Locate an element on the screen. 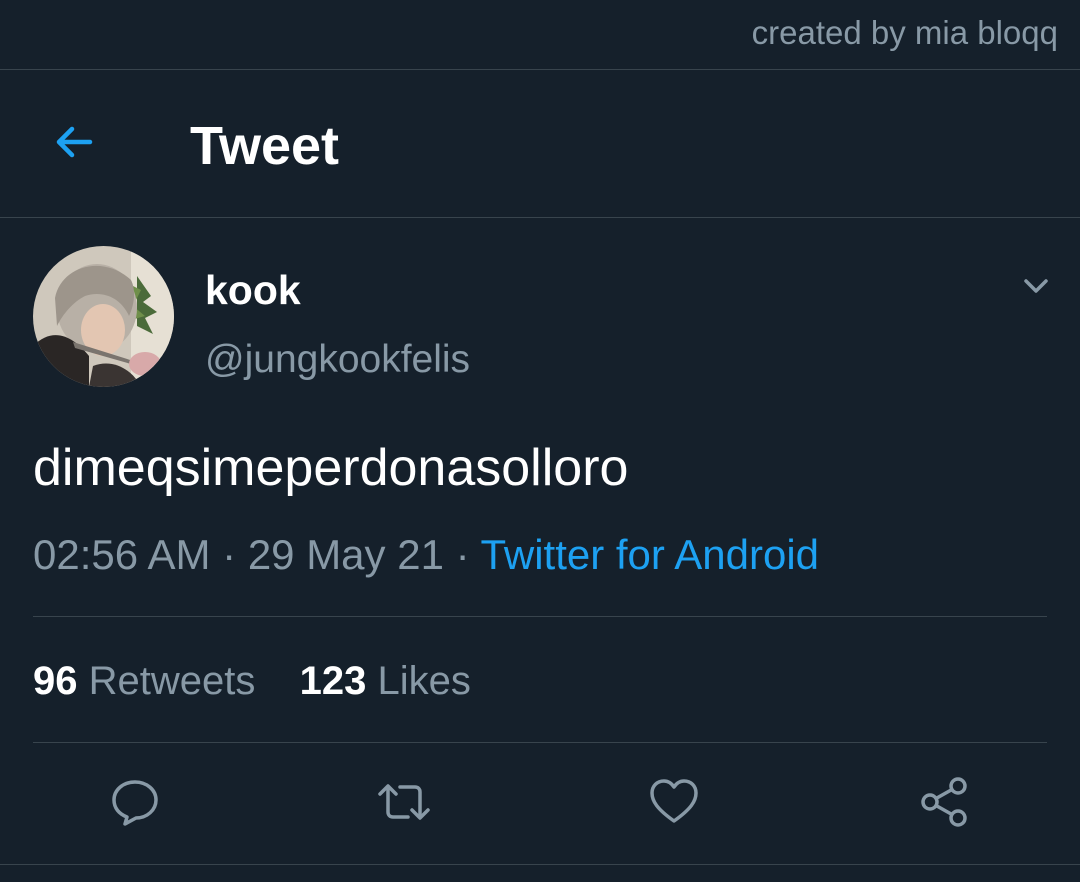  retweet-button is located at coordinates (404, 802).